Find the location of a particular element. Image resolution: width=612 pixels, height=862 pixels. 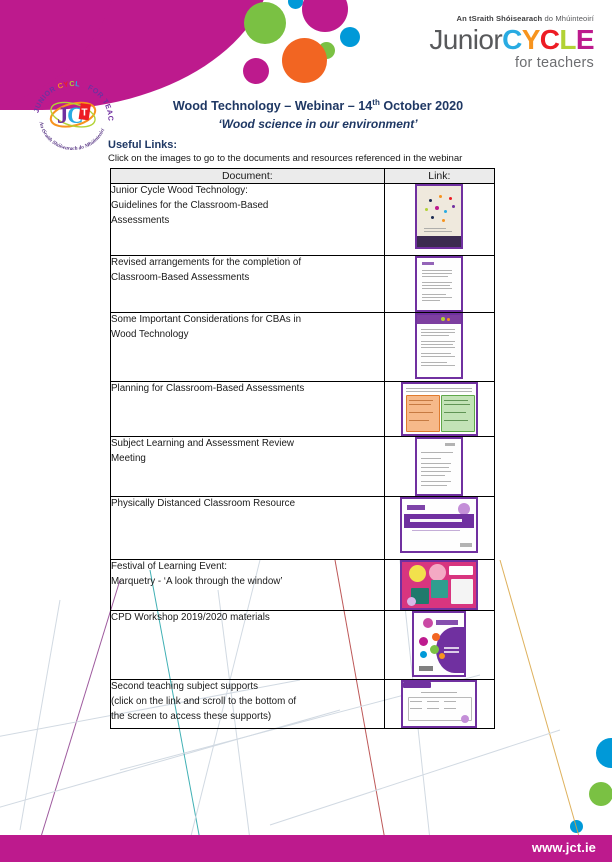

brand-word-c1: C is located at coordinates (512, 39).